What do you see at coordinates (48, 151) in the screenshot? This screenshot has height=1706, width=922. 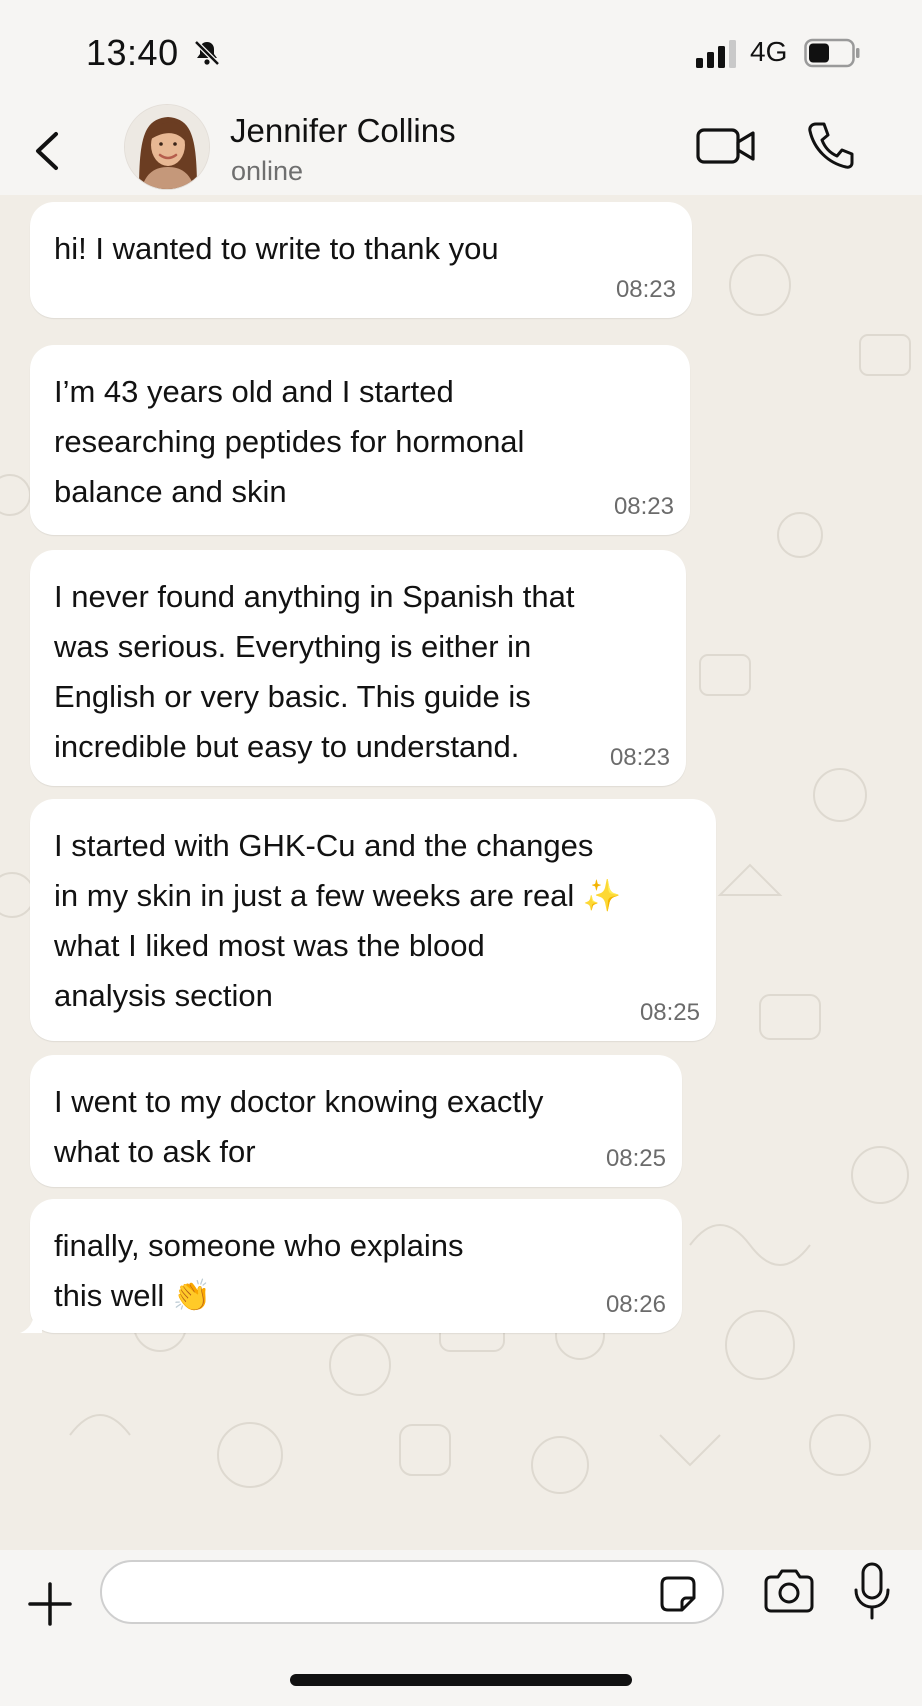 I see `back-chevron-icon` at bounding box center [48, 151].